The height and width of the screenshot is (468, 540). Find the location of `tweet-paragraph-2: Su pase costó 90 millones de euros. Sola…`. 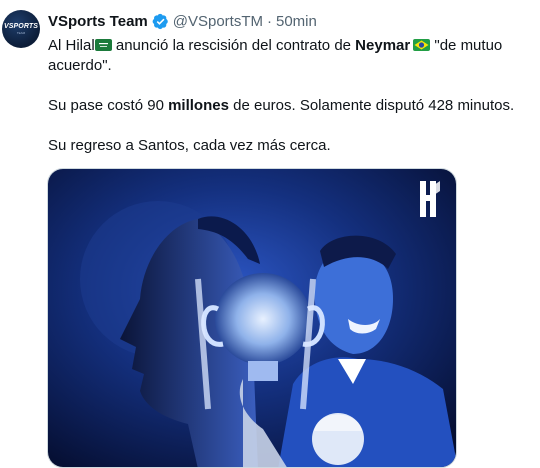

tweet-paragraph-2: Su pase costó 90 millones de euros. Sola… is located at coordinates (290, 106).